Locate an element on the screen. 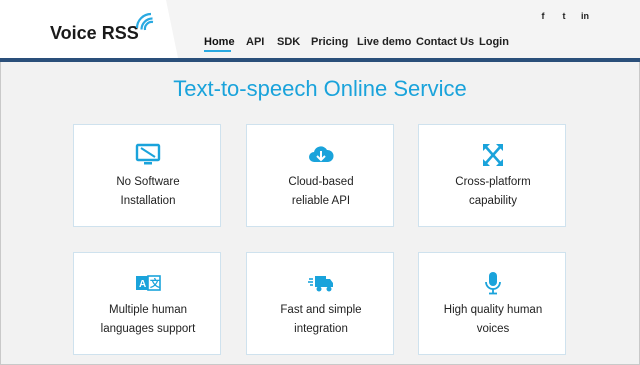  broadcast-icon is located at coordinates (144, 21).